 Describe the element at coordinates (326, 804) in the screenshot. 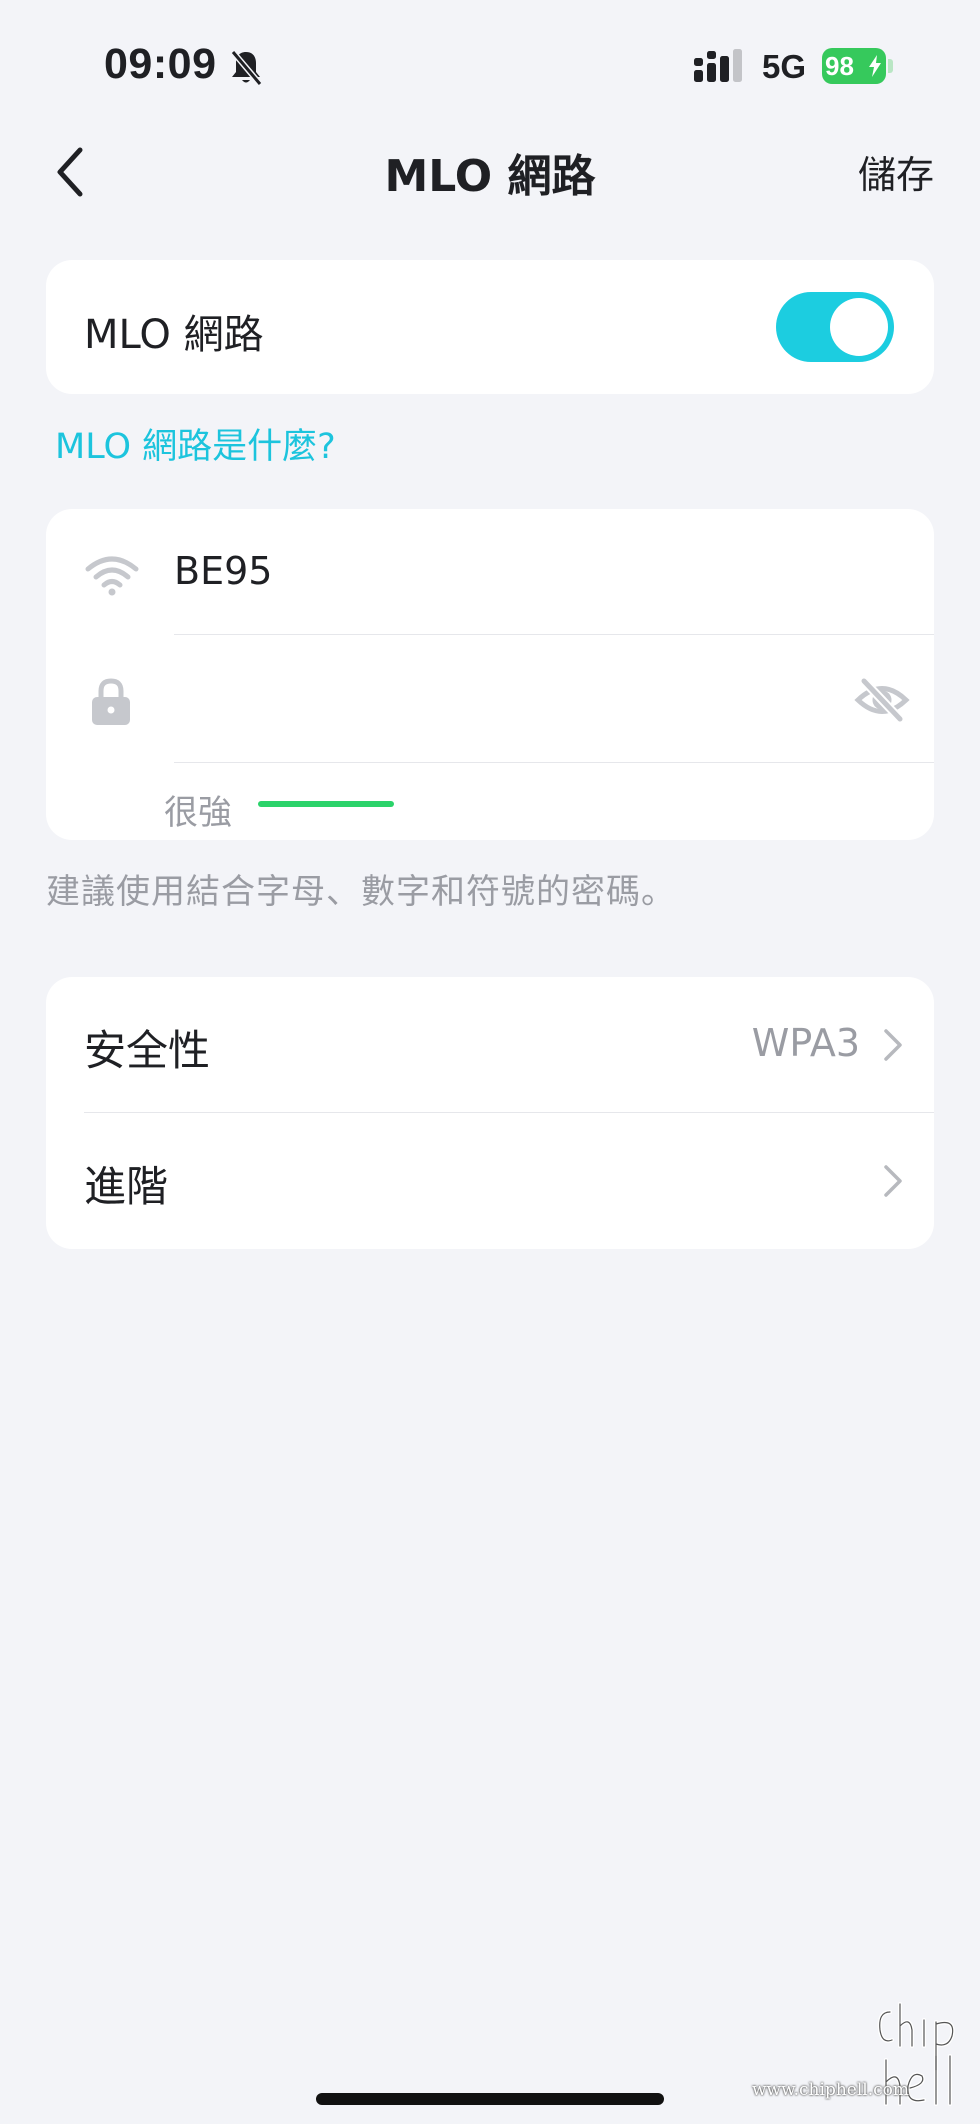

I see `password-strength-bar` at that location.